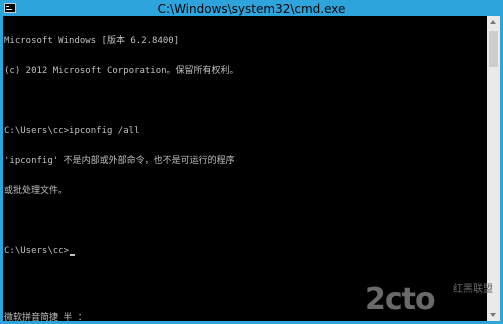 The width and height of the screenshot is (503, 324). I want to click on console-line: C:\Users\cc>ipconfig /all, so click(72, 131).